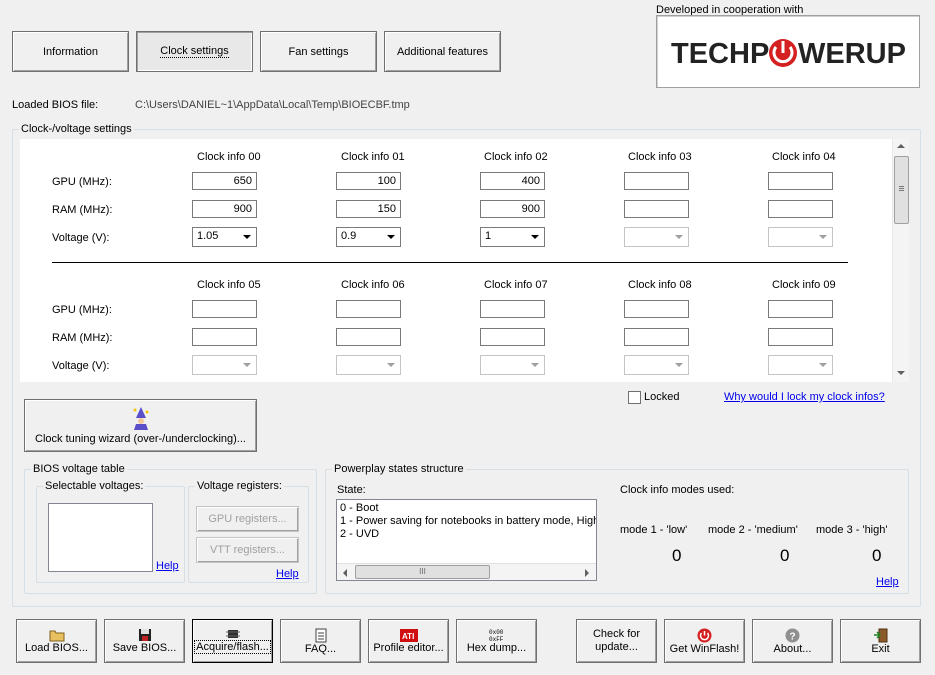  I want to click on selectable-voltages-list, so click(100, 537).